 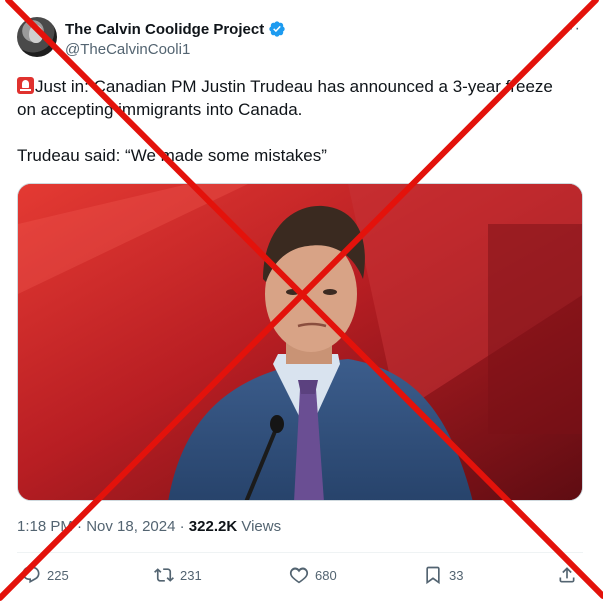 I want to click on reply-count: 225, so click(x=58, y=575).